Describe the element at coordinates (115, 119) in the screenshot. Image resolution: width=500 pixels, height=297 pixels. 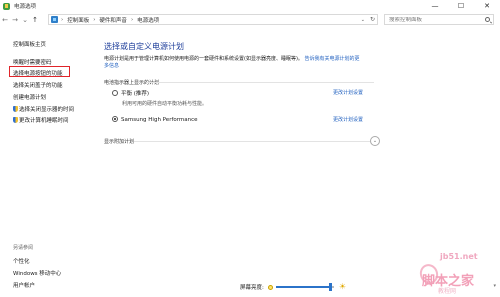
I see `radio-samsung-high-performance` at that location.